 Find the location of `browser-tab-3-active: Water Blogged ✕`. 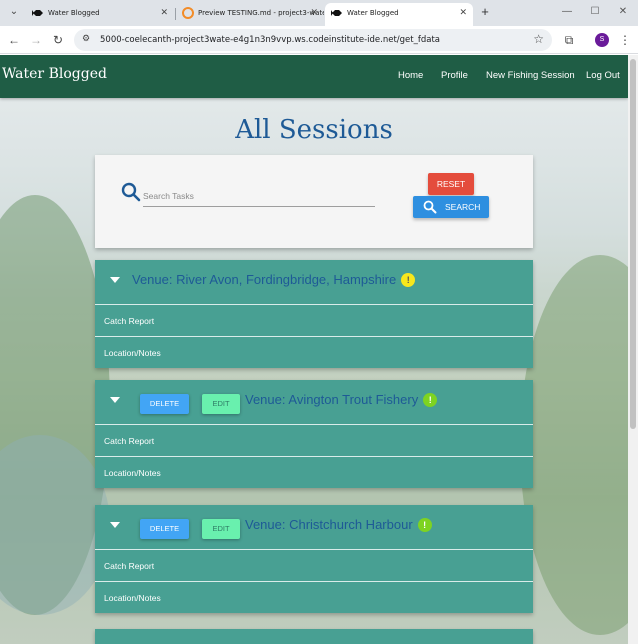

browser-tab-3-active: Water Blogged ✕ is located at coordinates (399, 14).